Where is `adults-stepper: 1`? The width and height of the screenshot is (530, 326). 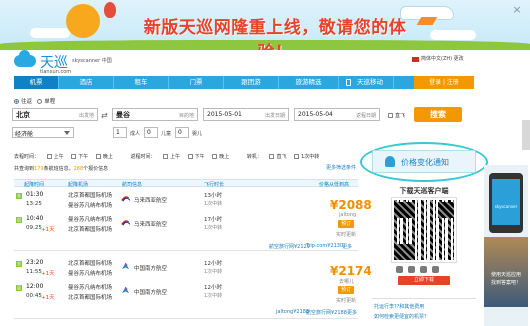
adults-stepper: 1 is located at coordinates (120, 132).